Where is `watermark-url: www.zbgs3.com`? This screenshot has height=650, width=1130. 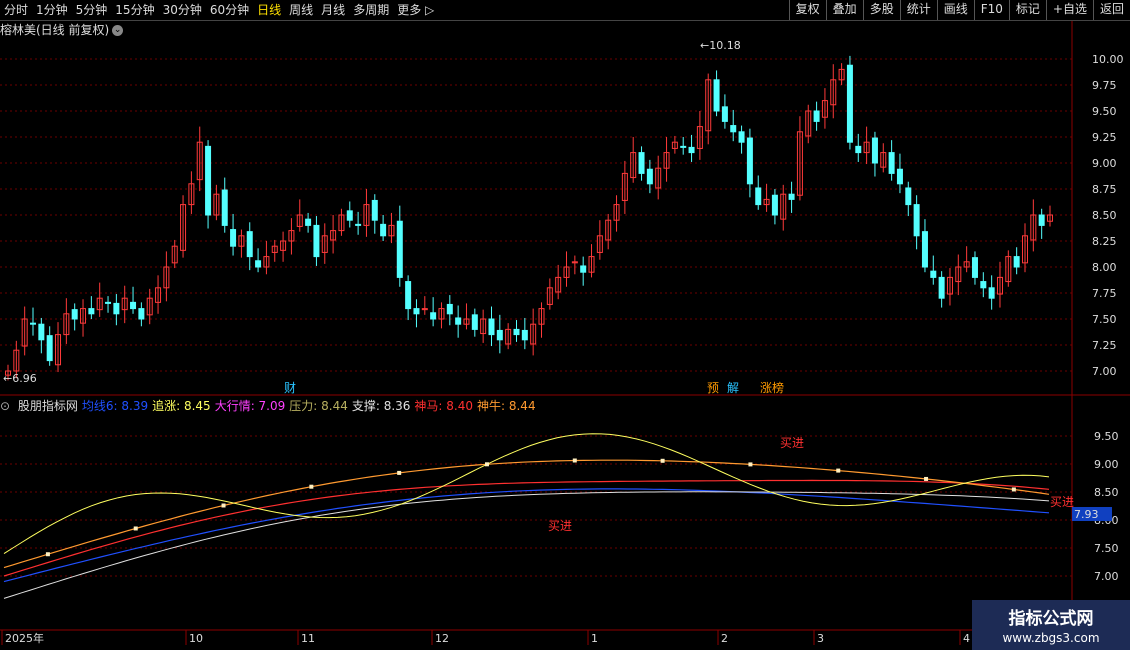 watermark-url: www.zbgs3.com is located at coordinates (1051, 638).